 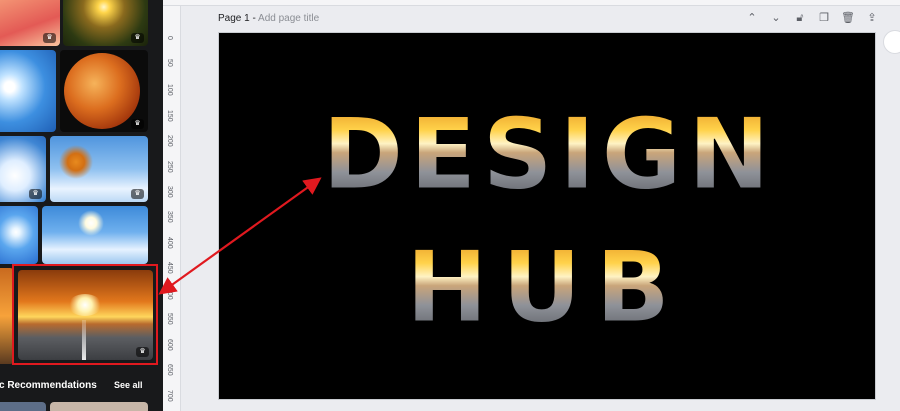 What do you see at coordinates (872, 18) in the screenshot?
I see `add-page-icon: ⇪` at bounding box center [872, 18].